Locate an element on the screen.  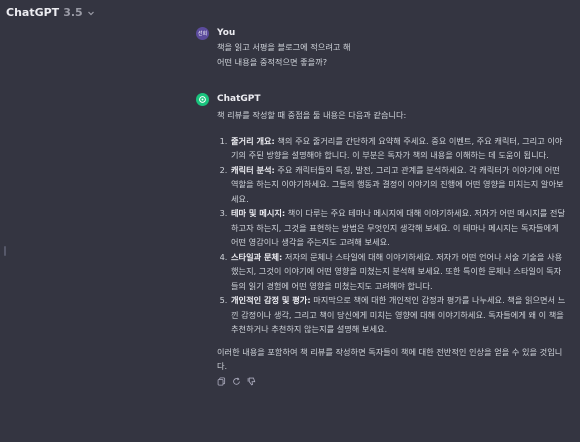
user-message-header: 선희 You is located at coordinates (382, 33).